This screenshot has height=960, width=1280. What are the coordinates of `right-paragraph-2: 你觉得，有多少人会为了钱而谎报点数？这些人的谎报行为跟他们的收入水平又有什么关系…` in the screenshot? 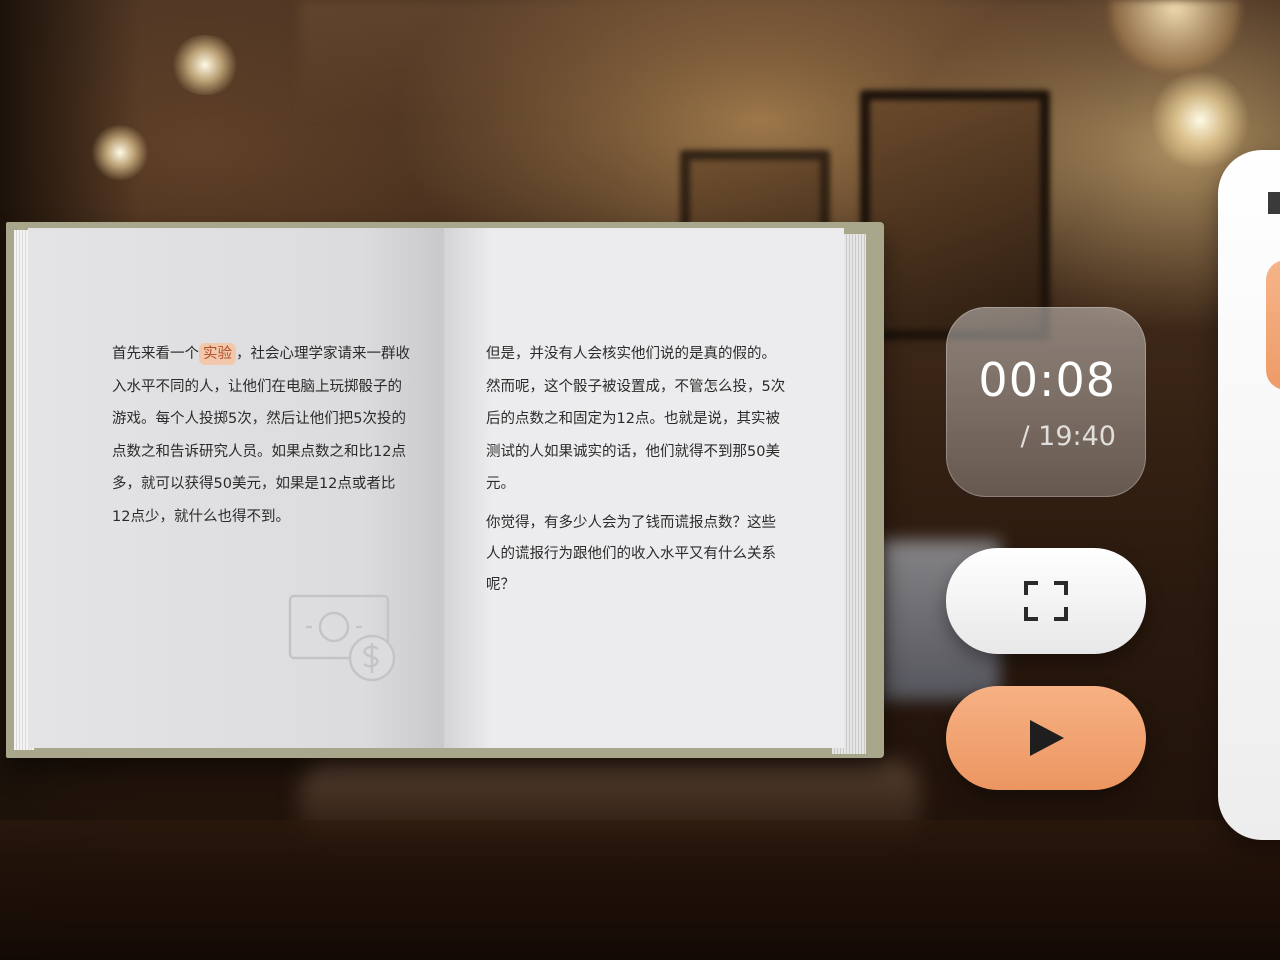 It's located at (631, 553).